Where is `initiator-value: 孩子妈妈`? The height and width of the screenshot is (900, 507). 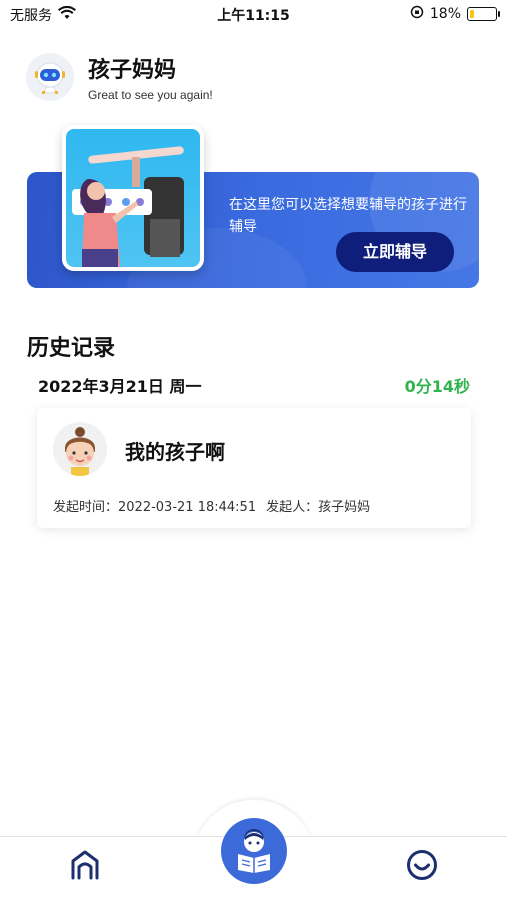 initiator-value: 孩子妈妈 is located at coordinates (344, 507).